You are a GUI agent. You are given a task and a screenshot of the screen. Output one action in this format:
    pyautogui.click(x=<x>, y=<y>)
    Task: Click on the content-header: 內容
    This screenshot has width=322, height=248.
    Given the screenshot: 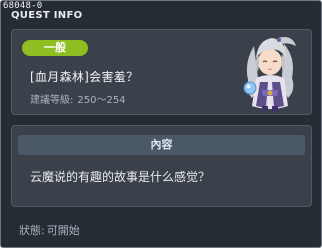 What is the action you would take?
    pyautogui.click(x=161, y=145)
    